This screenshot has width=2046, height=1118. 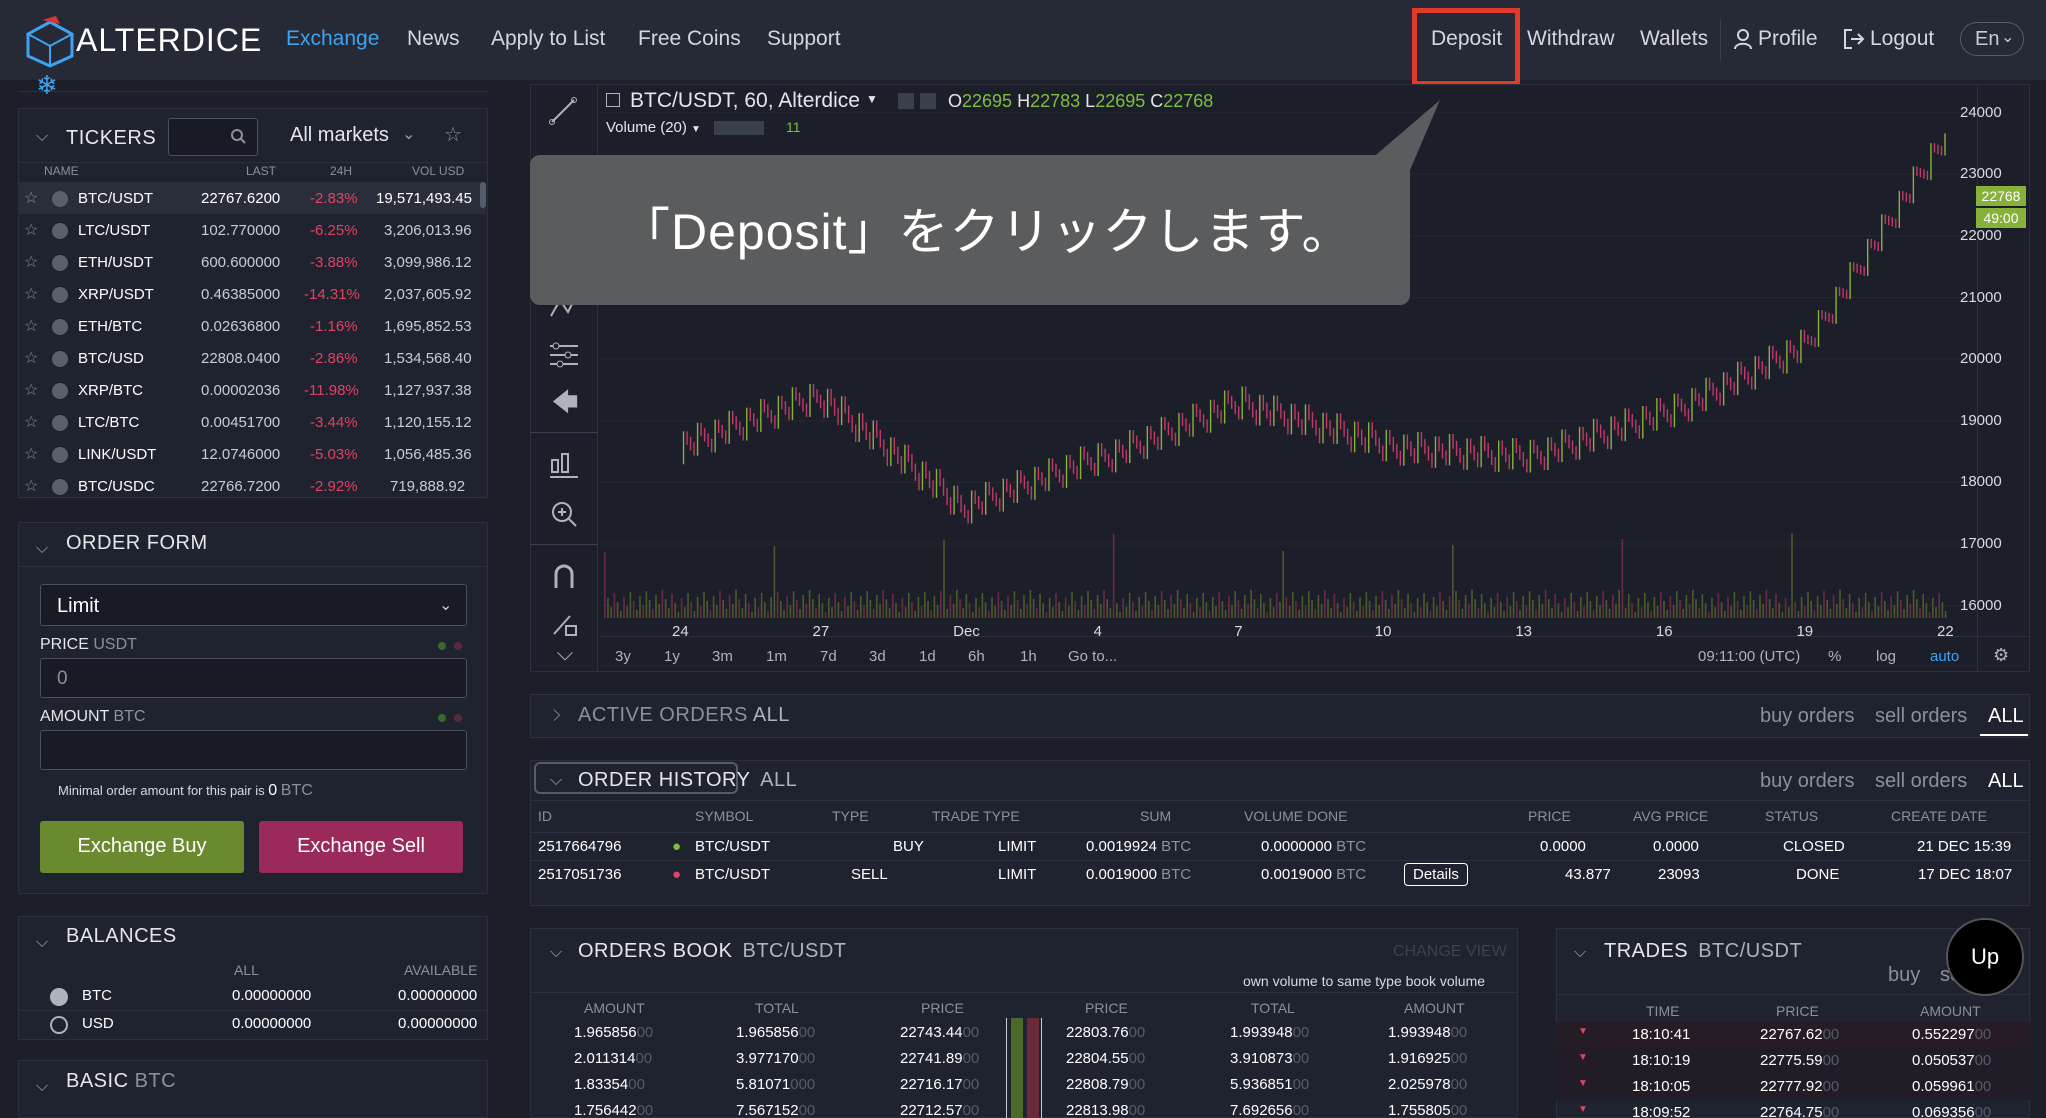 I want to click on collapse-order-form-icon: ⌵, so click(x=42, y=549).